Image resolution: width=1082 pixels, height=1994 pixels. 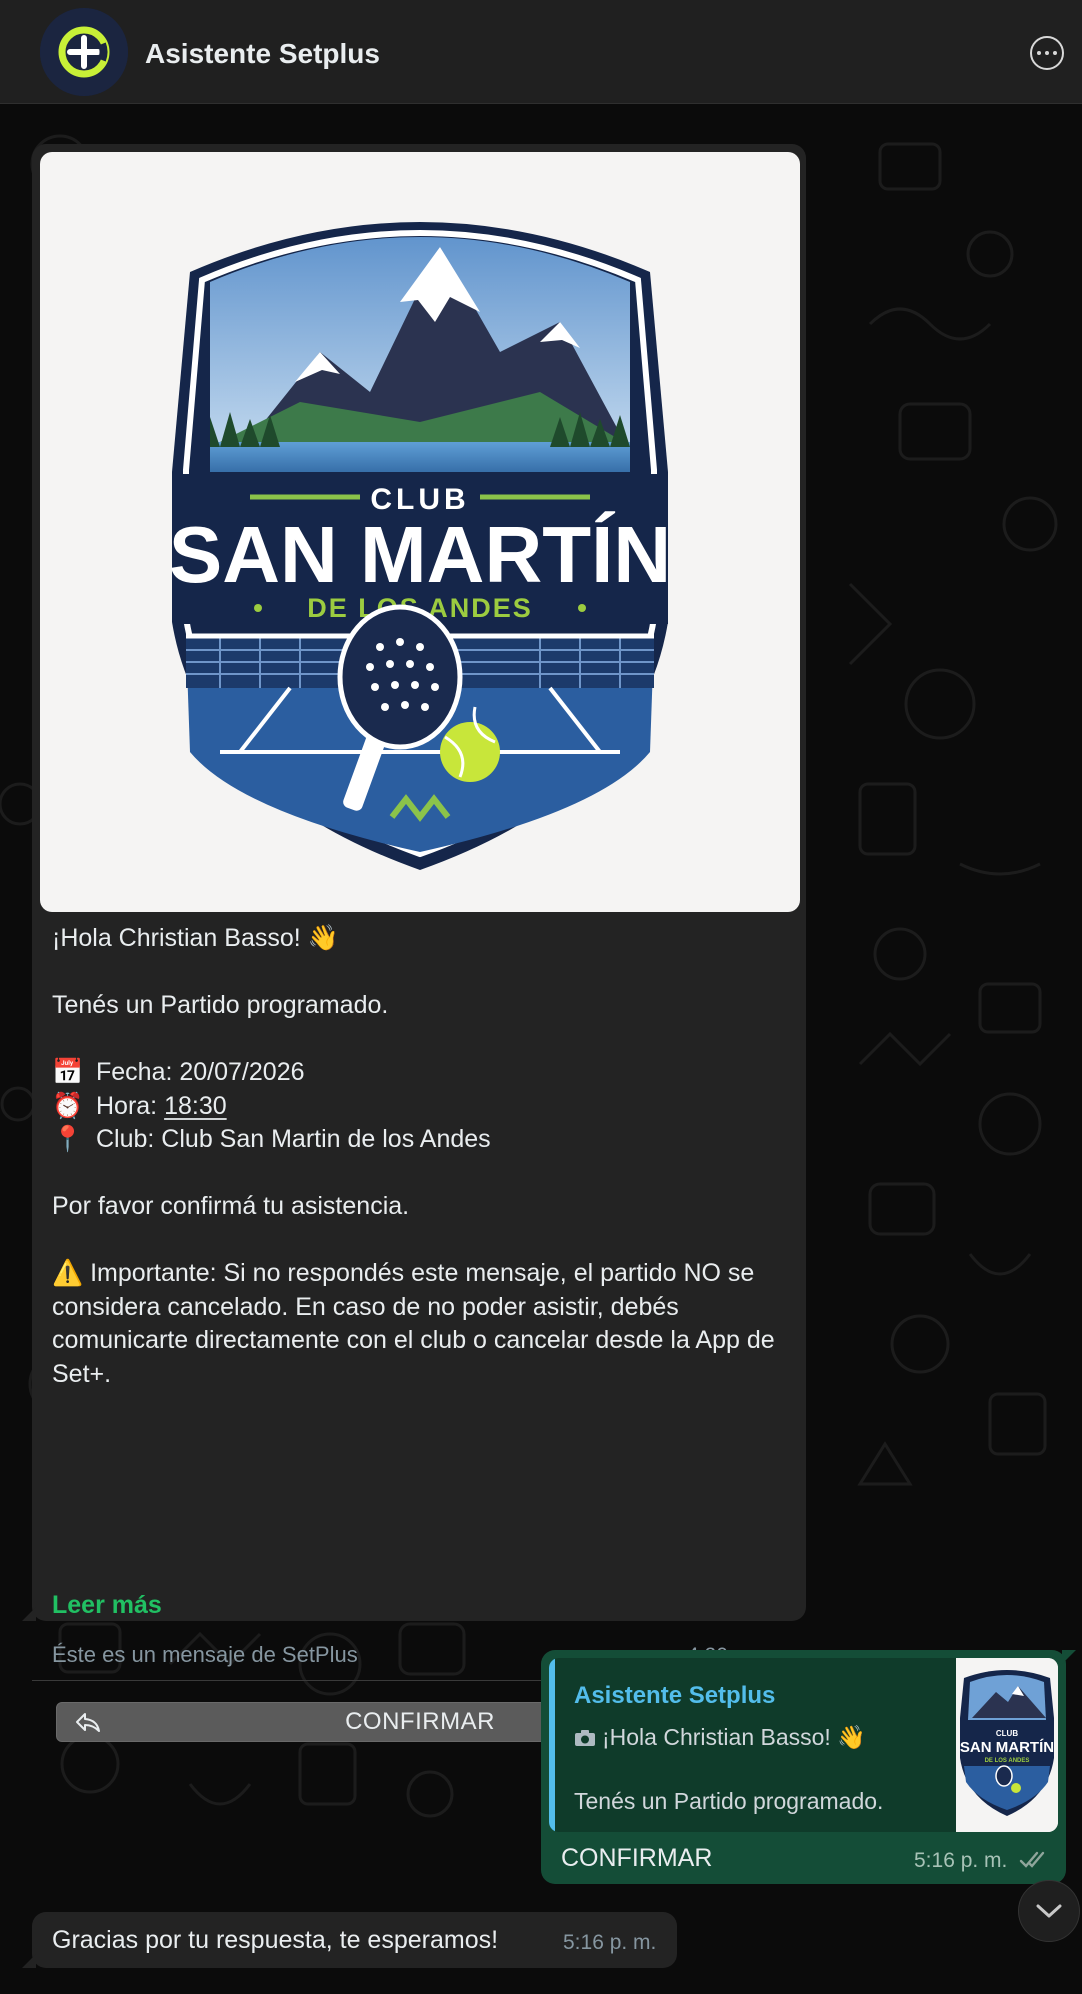 I want to click on time-link: 18:30, so click(x=195, y=1106).